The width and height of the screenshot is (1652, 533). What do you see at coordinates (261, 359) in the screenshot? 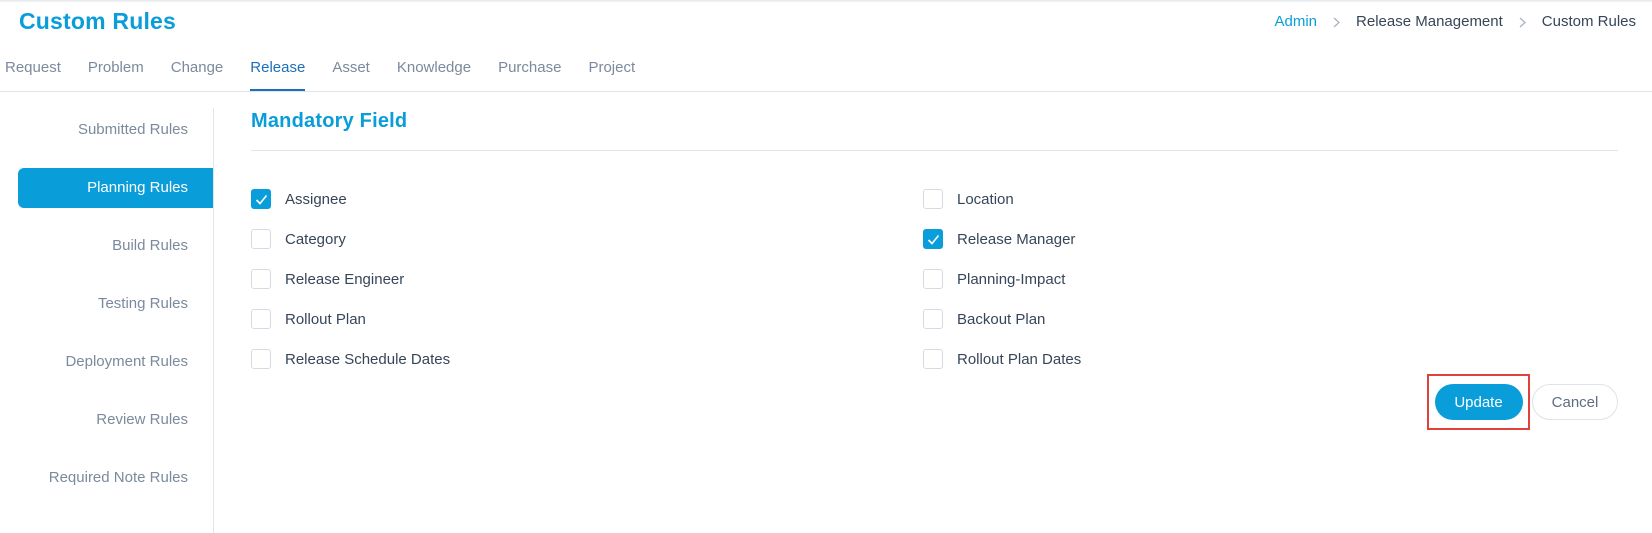
I see `checkbox-release-schedule-dates` at bounding box center [261, 359].